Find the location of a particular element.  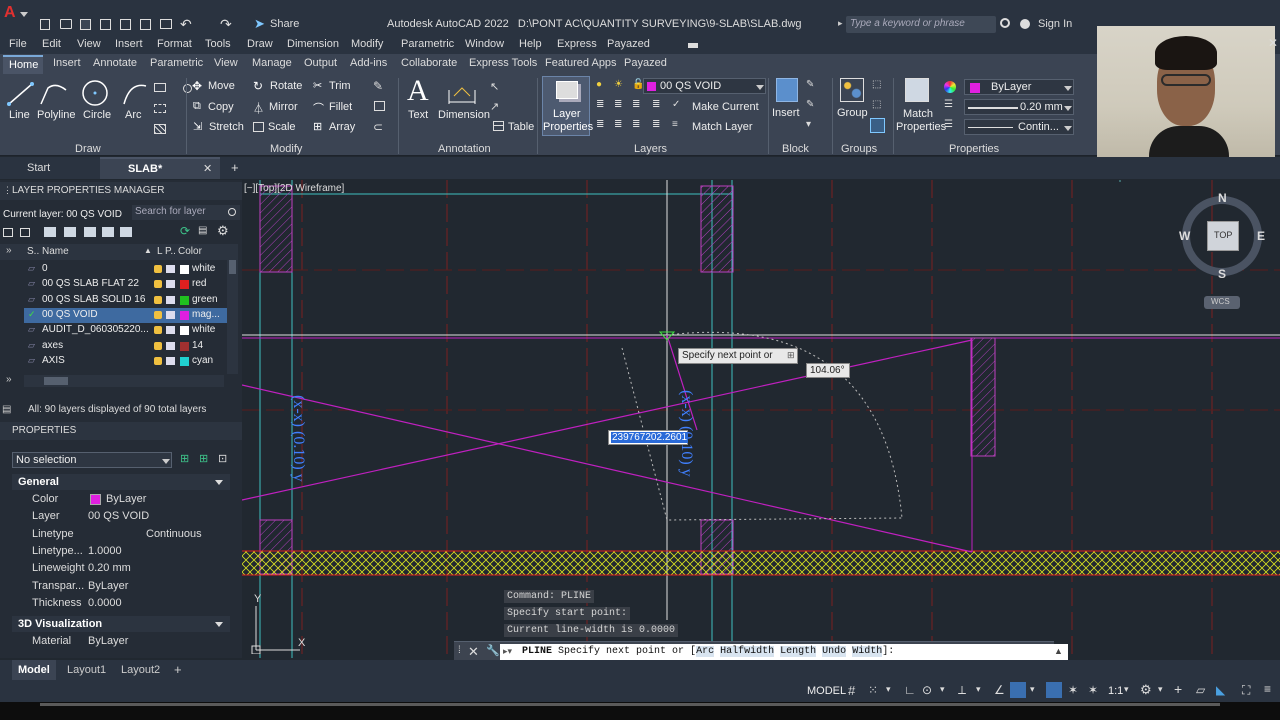

layer-row: ▱ axes 14 is located at coordinates (127, 346).